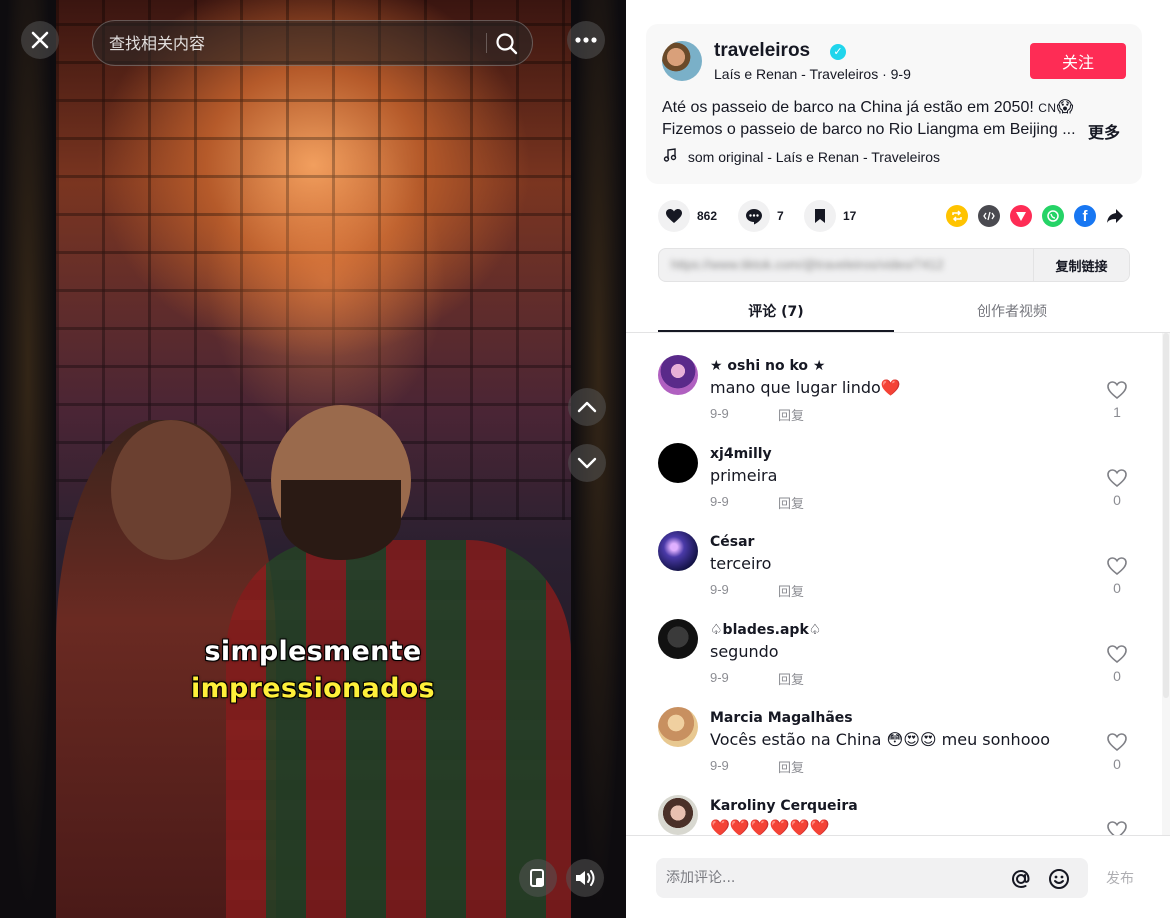 The image size is (1170, 918). Describe the element at coordinates (957, 216) in the screenshot. I see `repost-icon` at that location.